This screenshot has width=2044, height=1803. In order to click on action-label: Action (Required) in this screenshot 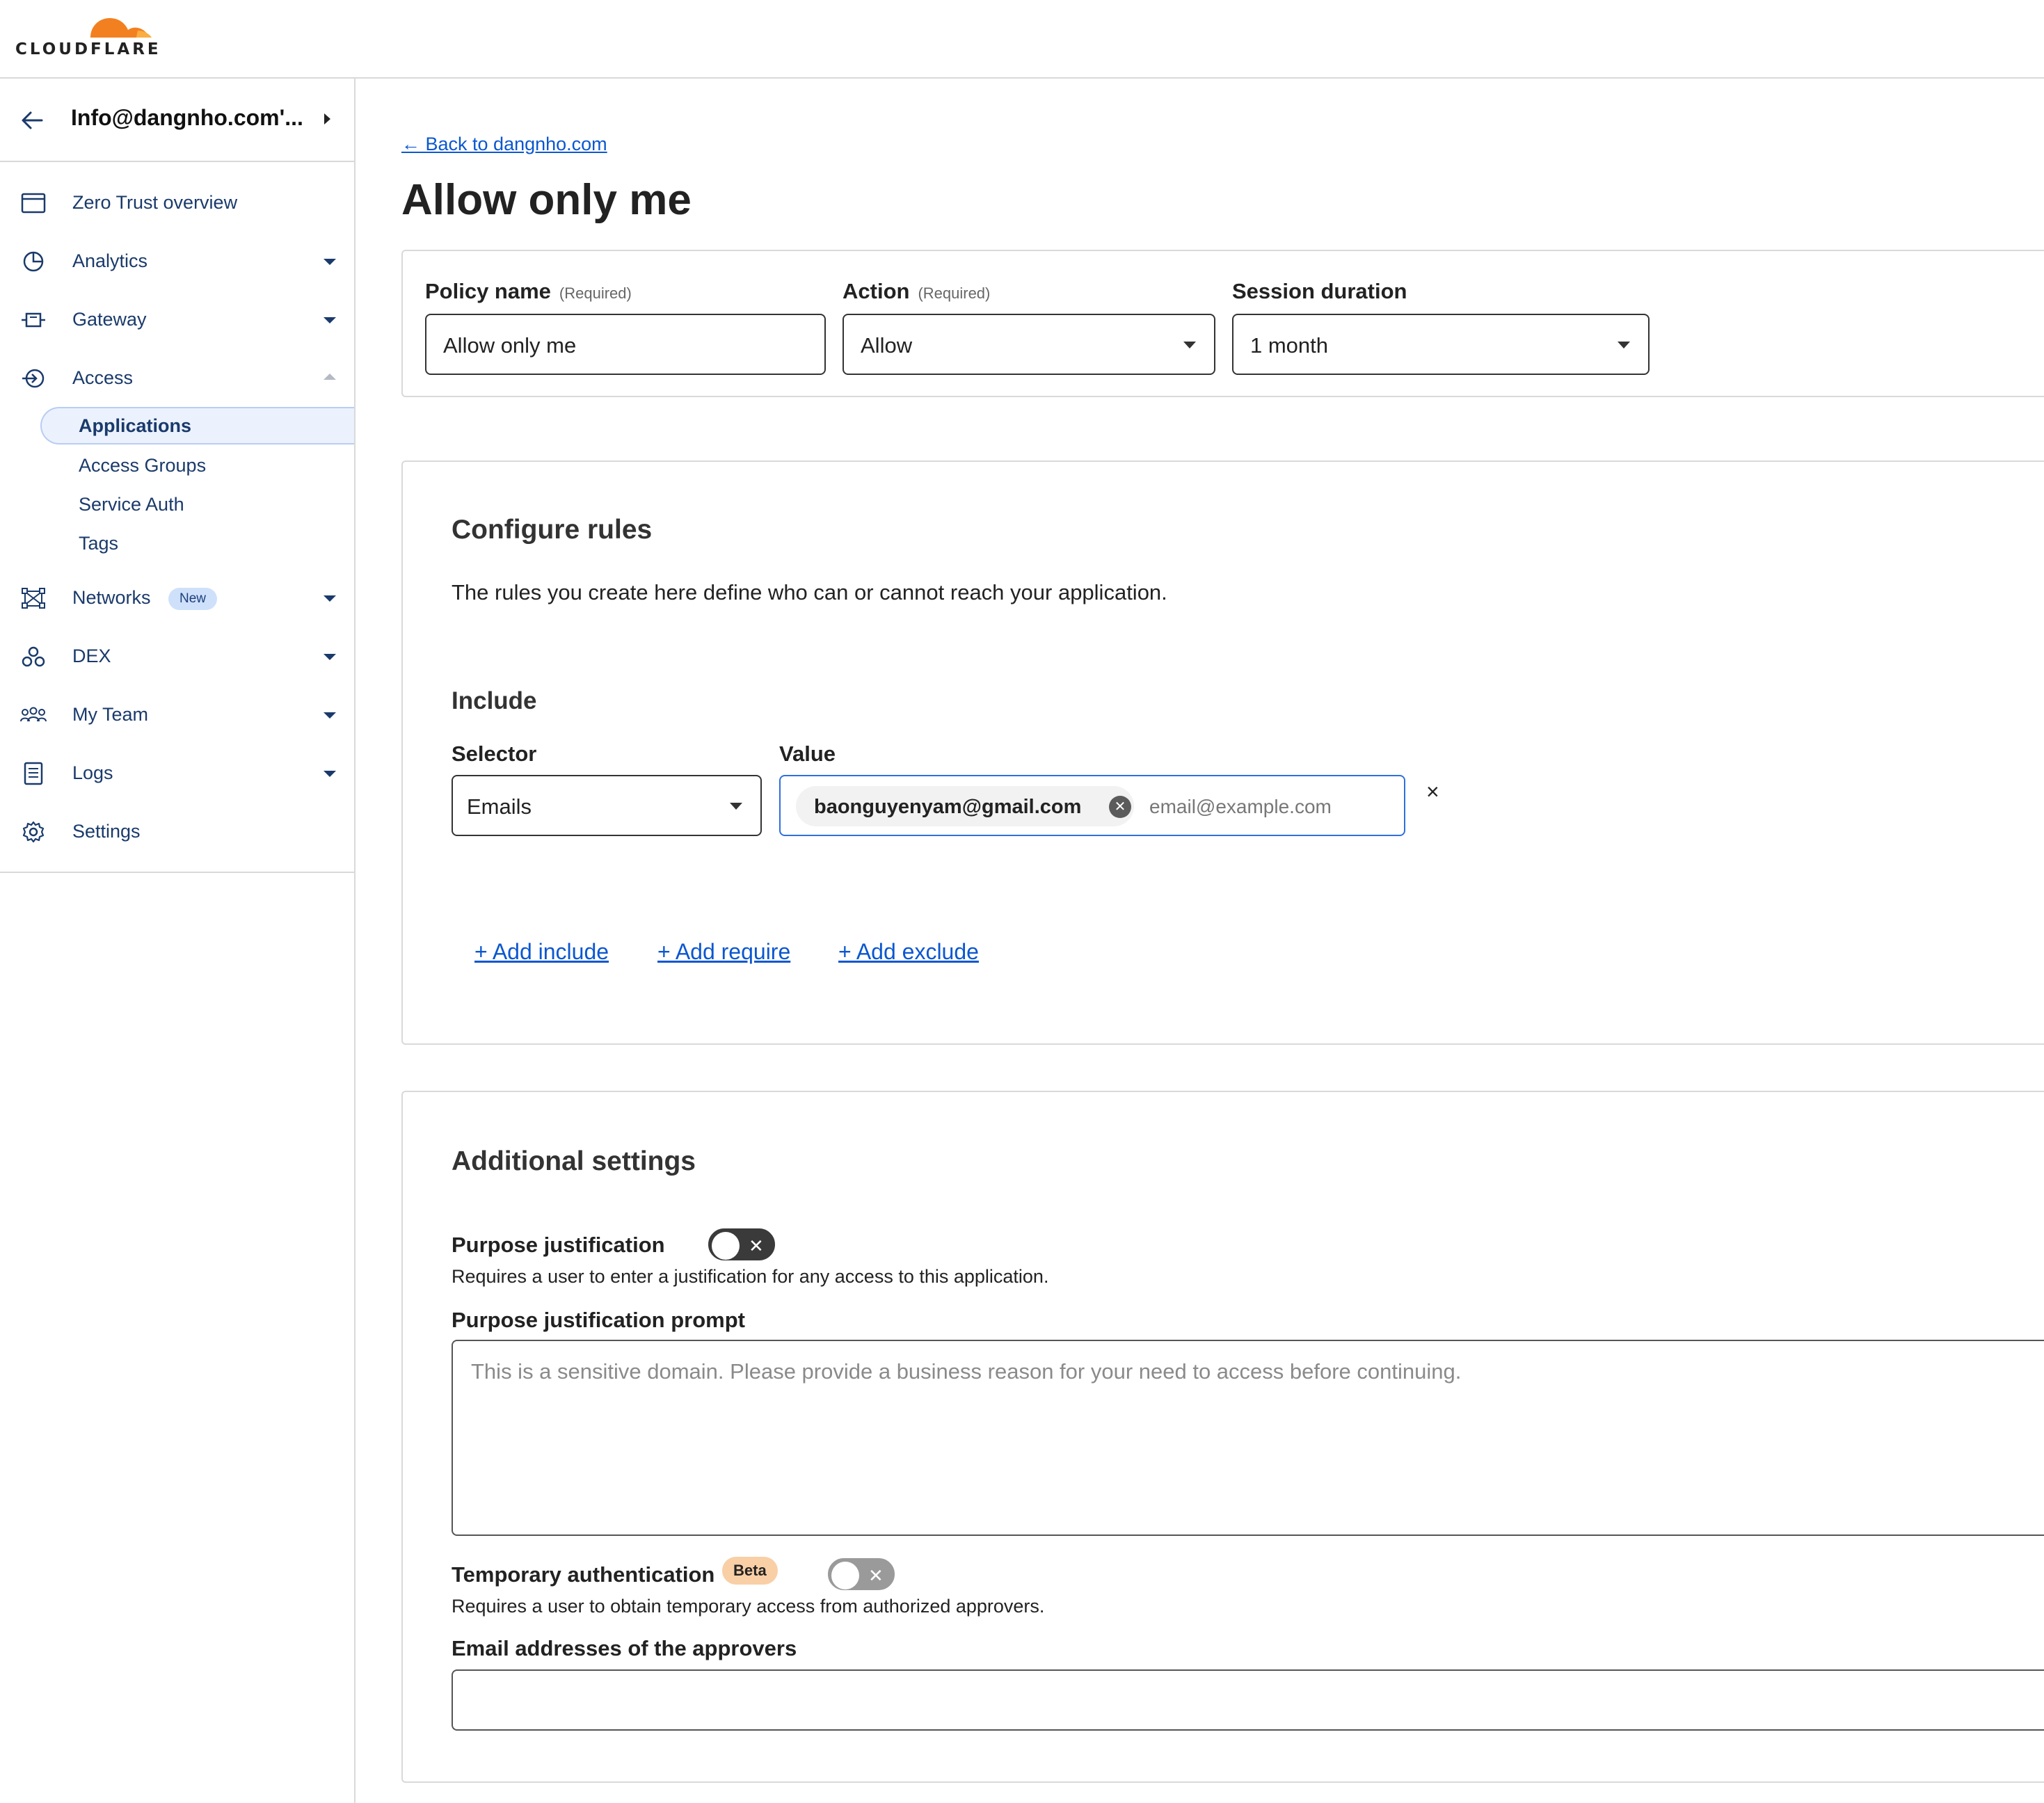, I will do `click(917, 291)`.